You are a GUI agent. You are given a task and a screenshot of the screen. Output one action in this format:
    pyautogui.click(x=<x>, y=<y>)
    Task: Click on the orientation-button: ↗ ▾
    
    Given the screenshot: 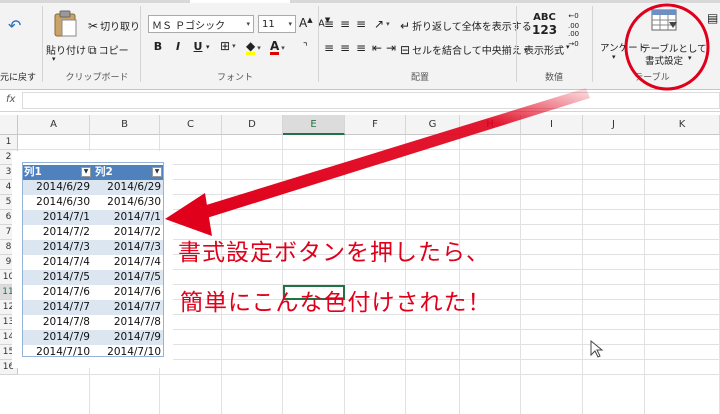 What is the action you would take?
    pyautogui.click(x=382, y=24)
    